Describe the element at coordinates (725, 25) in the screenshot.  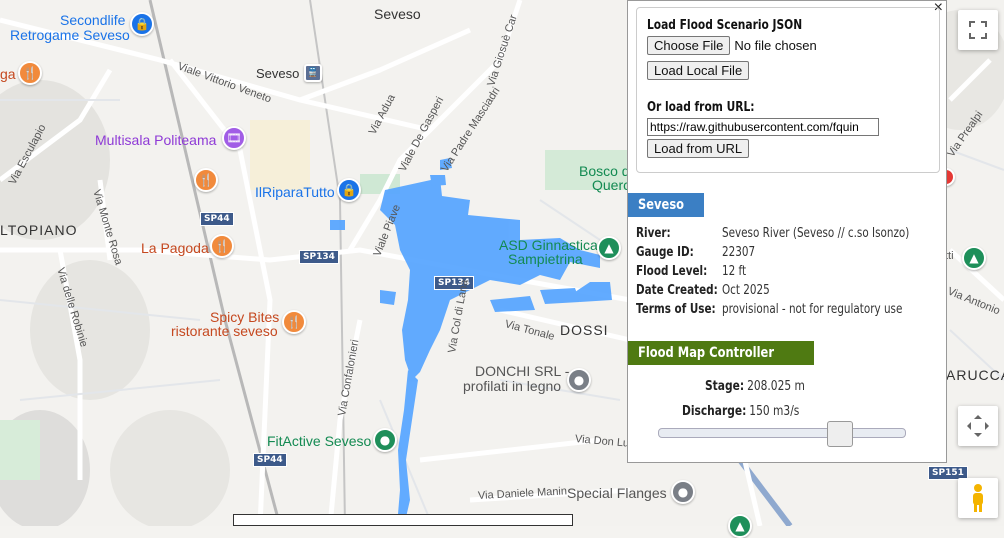
I see `load-scenario-title: Load Flood Scenario JSON` at that location.